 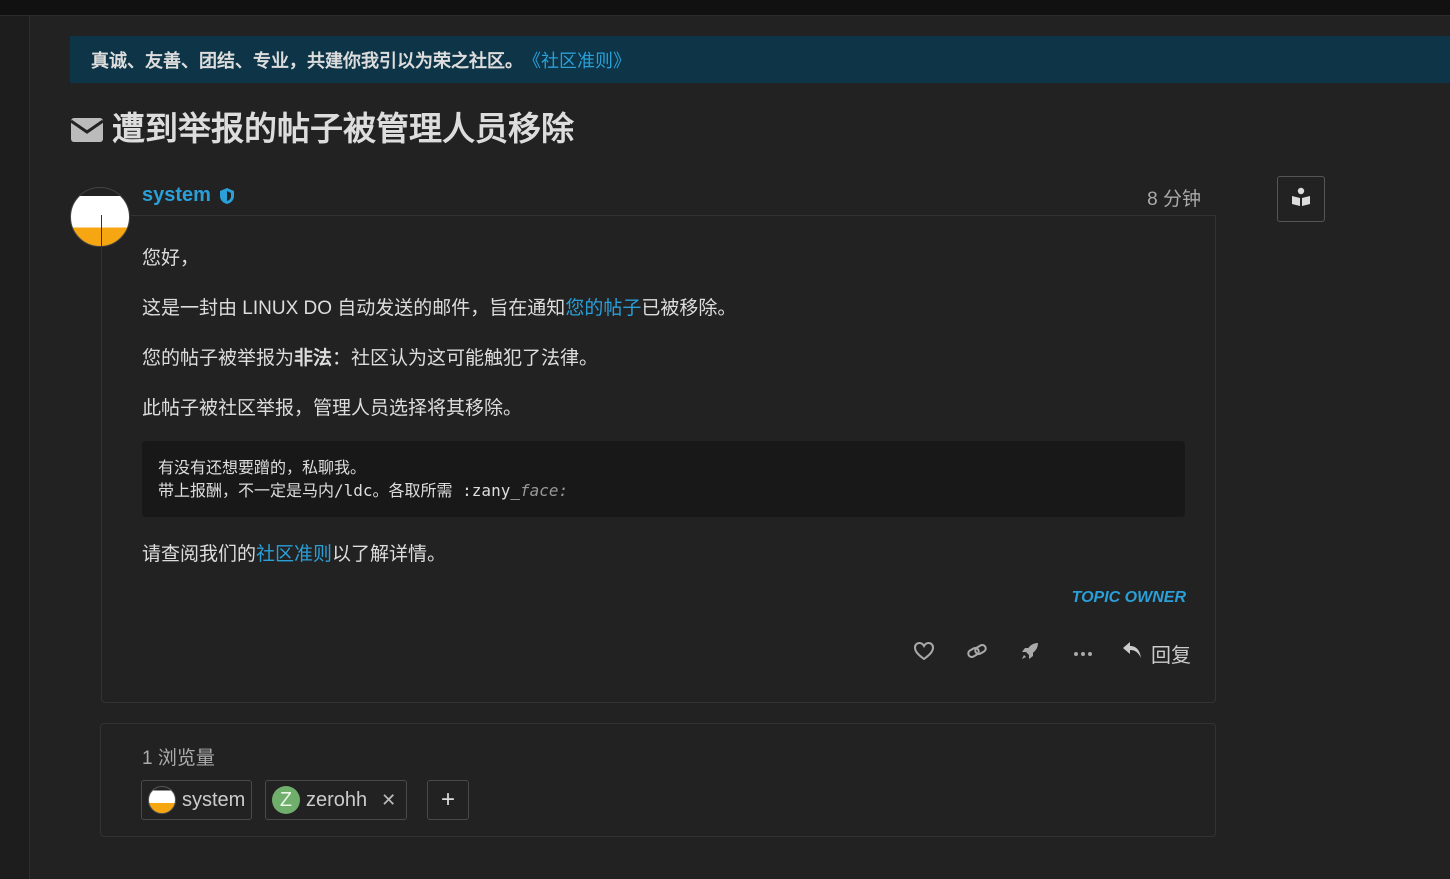 What do you see at coordinates (307, 60) in the screenshot?
I see `banner-text: 真诚、友善、团结、专业，共建你我引以为荣之社区。` at bounding box center [307, 60].